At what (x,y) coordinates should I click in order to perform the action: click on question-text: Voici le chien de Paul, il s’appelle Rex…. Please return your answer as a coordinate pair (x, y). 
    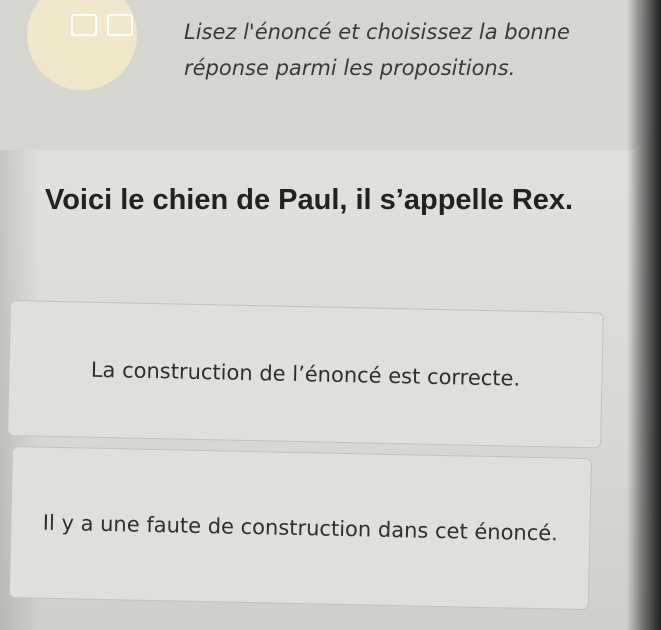
    Looking at the image, I should click on (309, 200).